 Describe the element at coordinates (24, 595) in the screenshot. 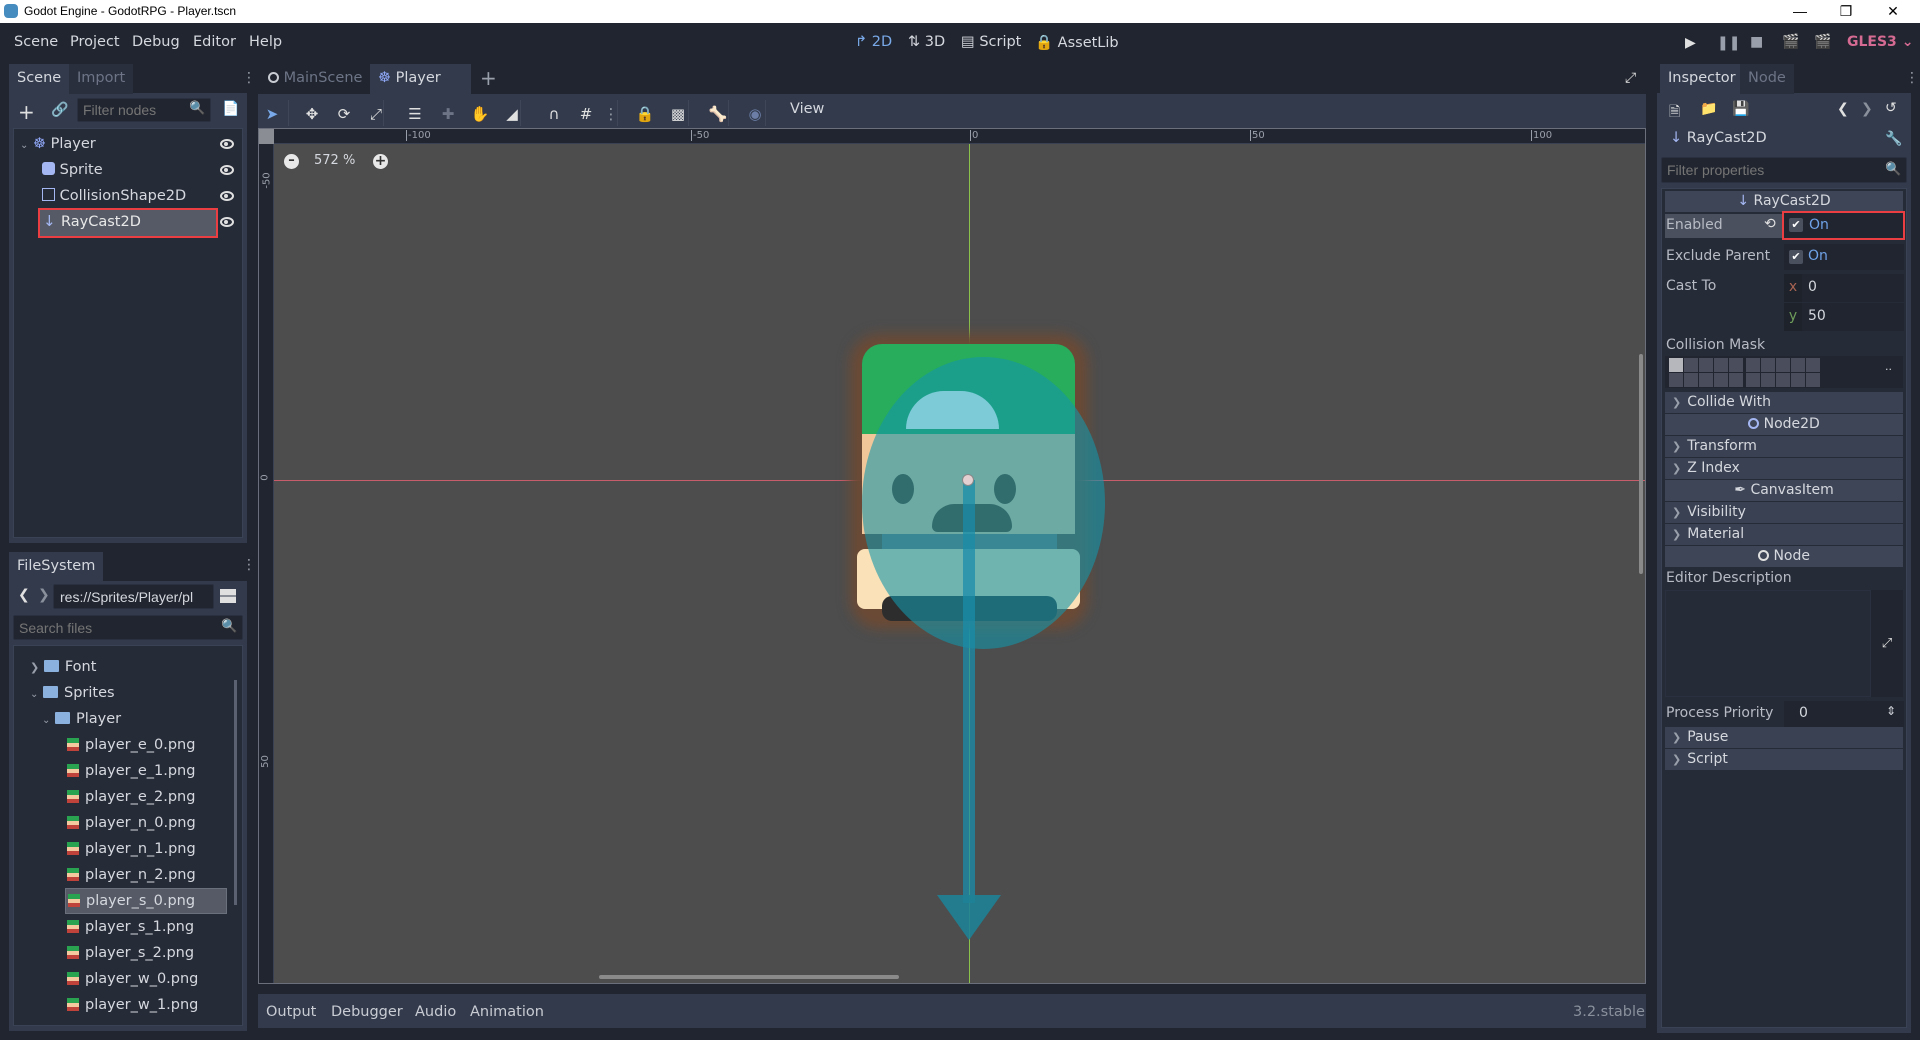

I see `back-icon: ❮` at that location.